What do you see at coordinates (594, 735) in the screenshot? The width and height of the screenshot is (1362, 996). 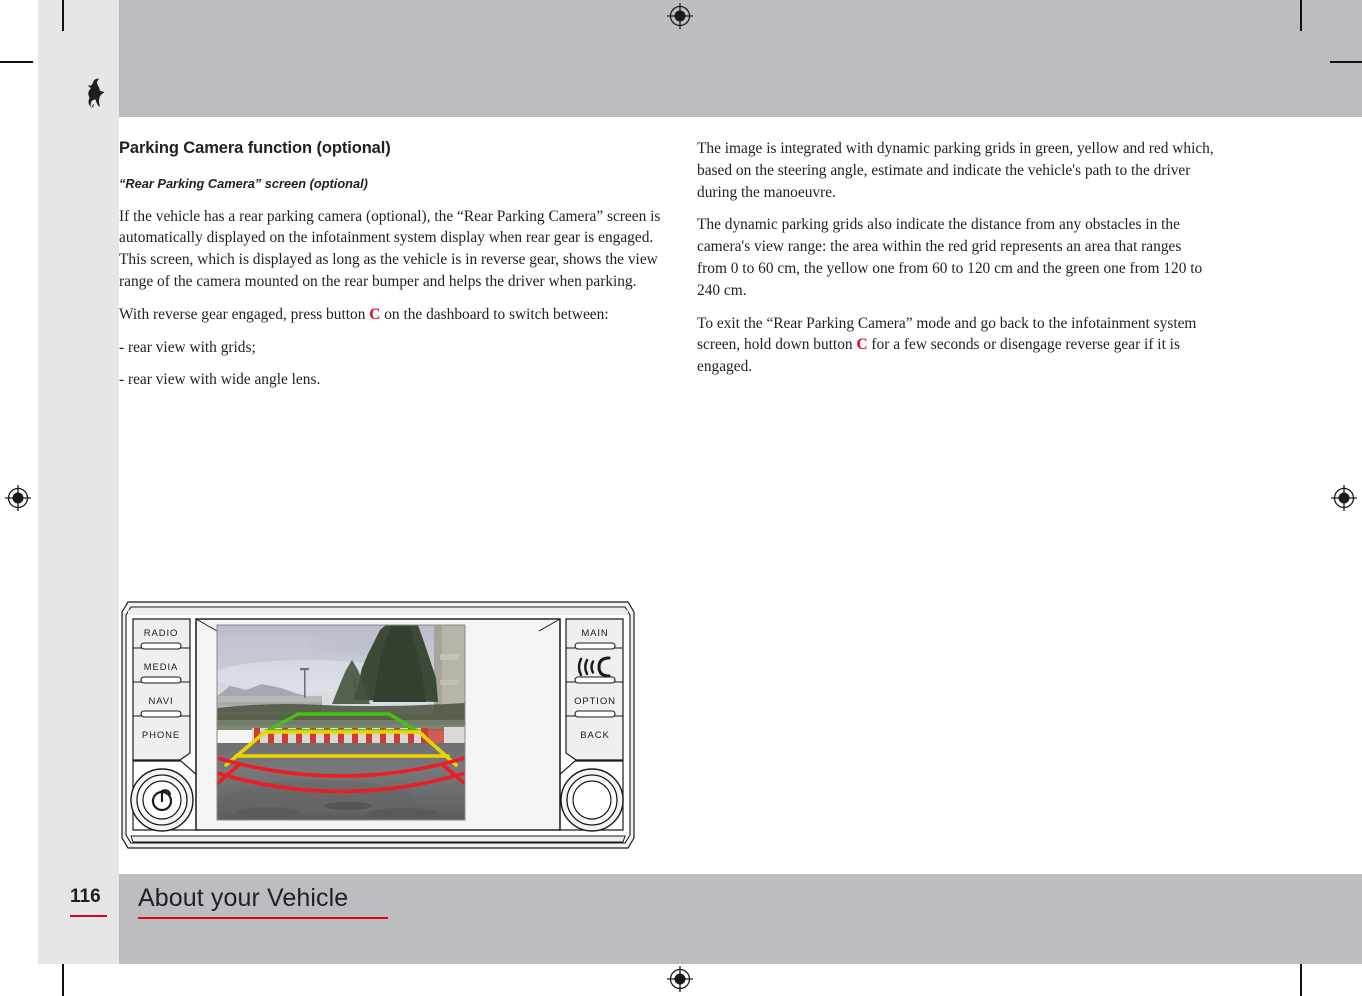 I see `back-button-label: BACK` at bounding box center [594, 735].